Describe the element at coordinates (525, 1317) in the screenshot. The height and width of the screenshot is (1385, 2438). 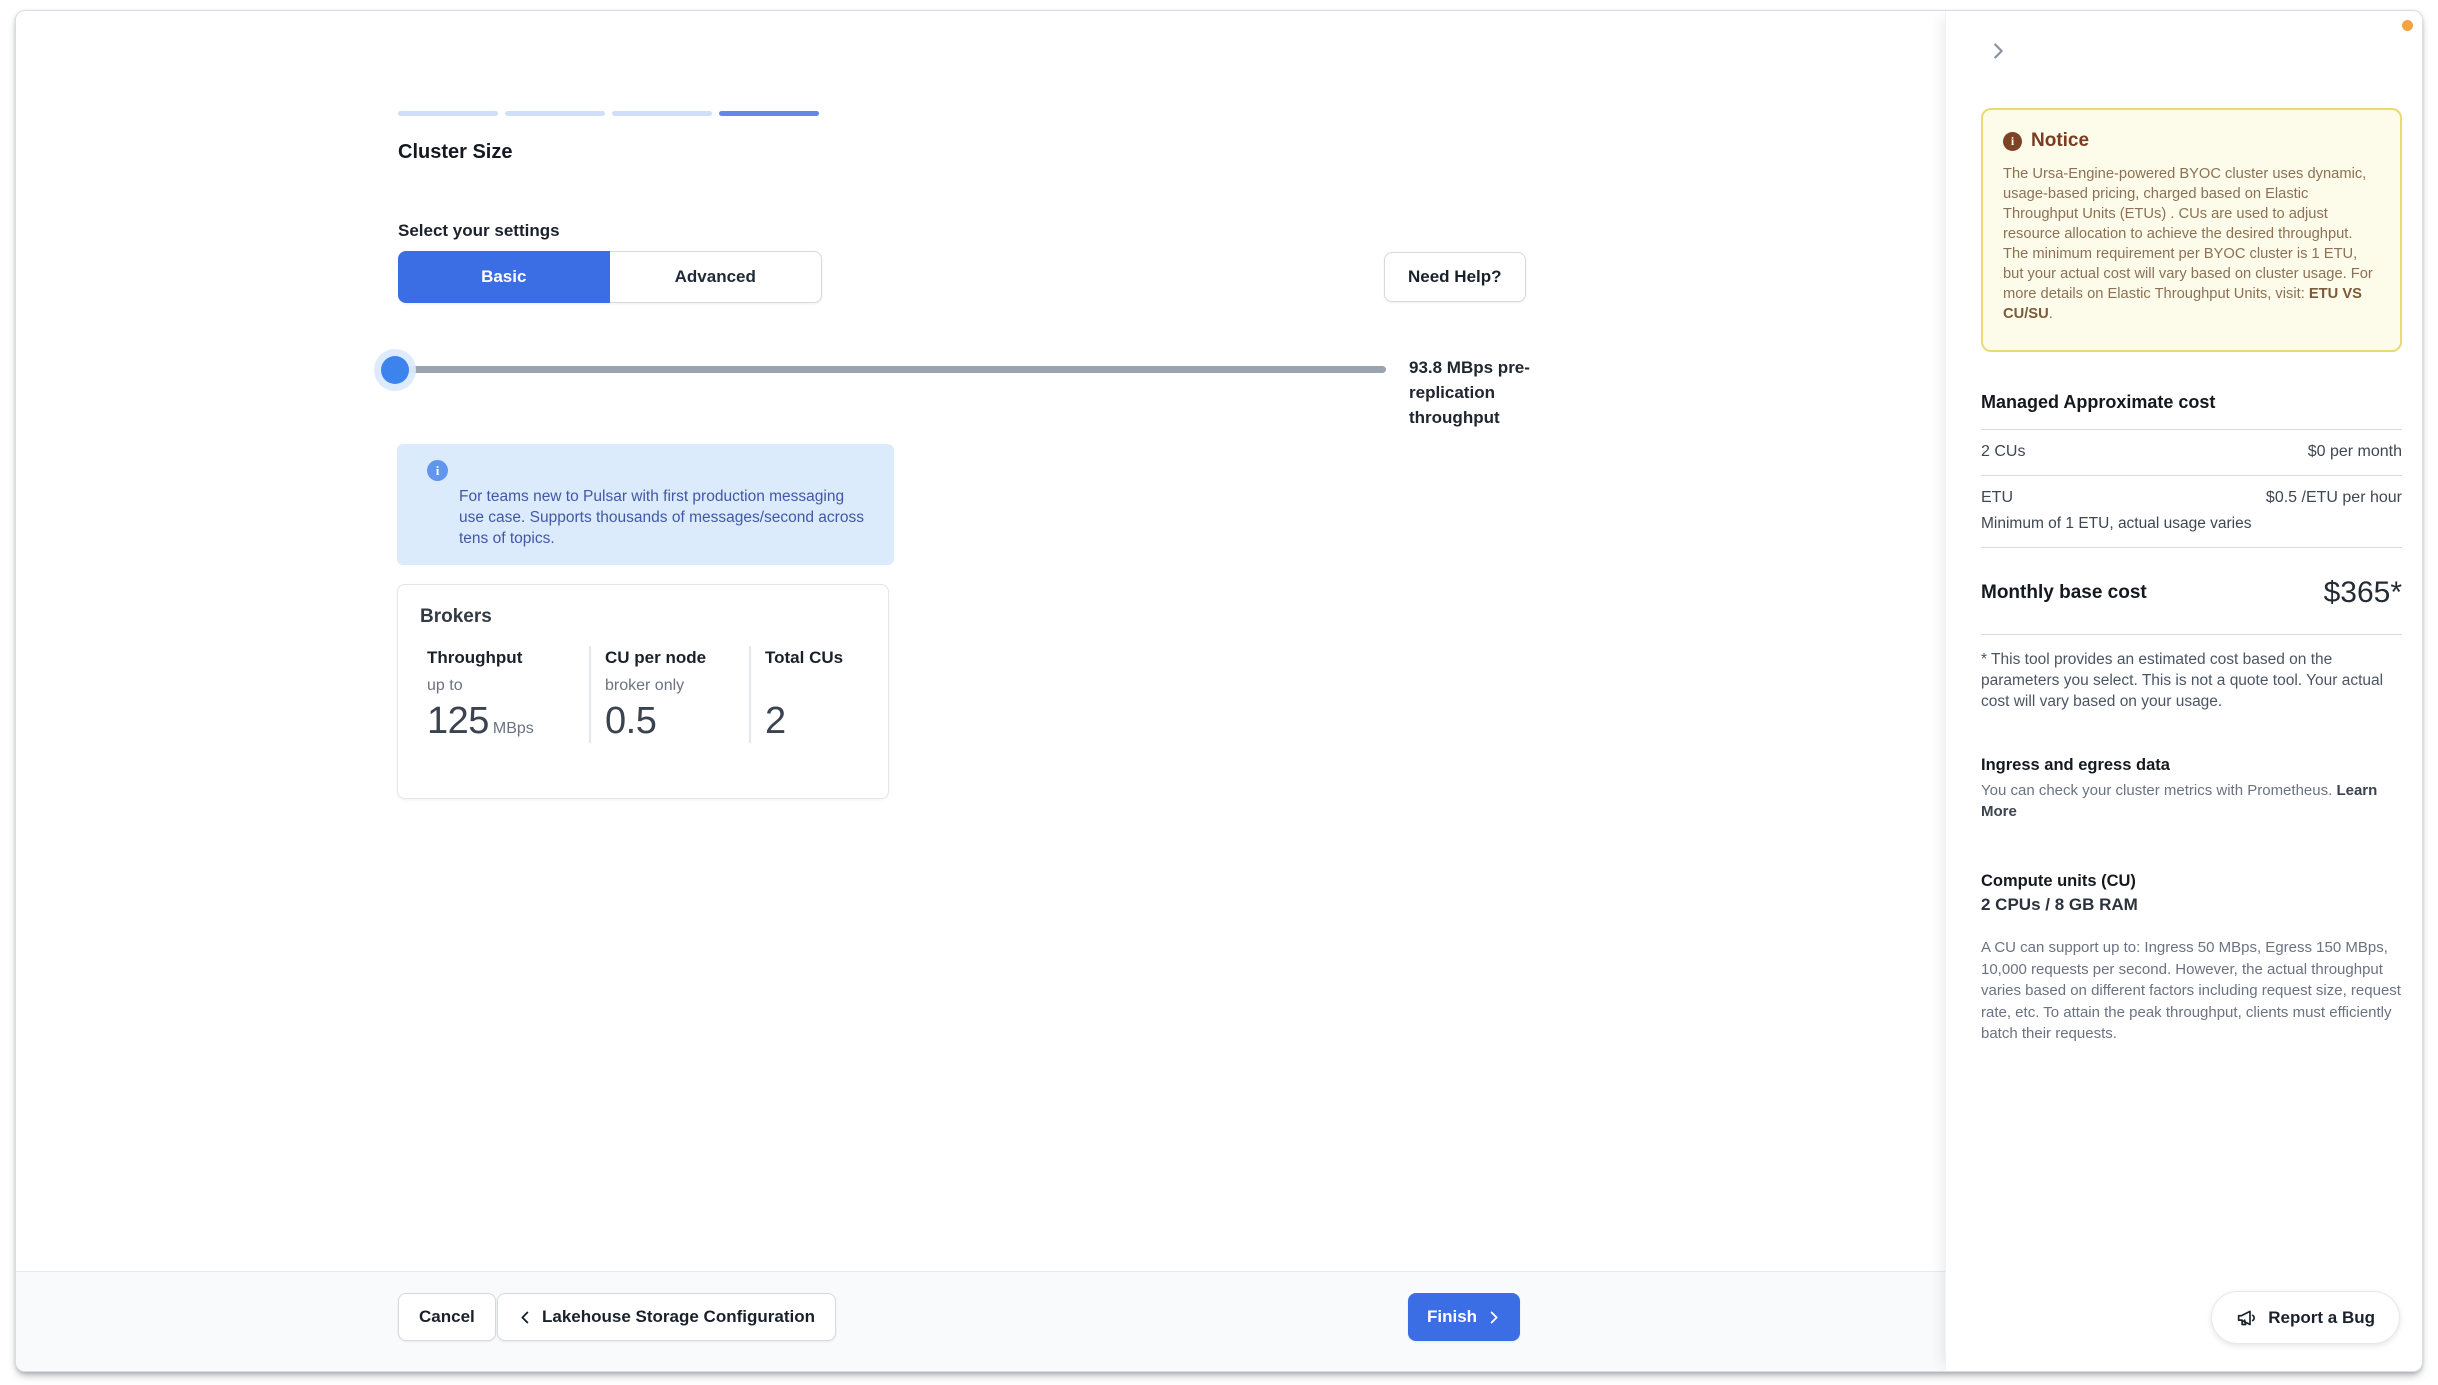
I see `chevron-left-icon` at that location.